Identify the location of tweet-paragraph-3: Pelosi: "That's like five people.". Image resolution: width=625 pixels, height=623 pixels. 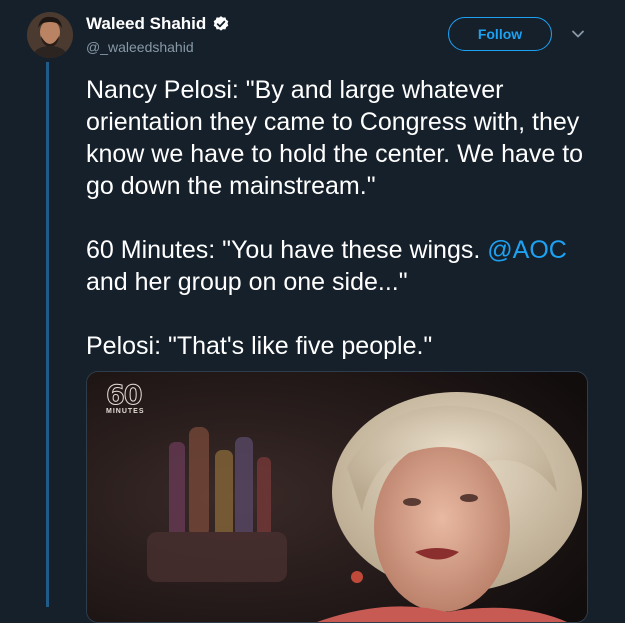
(259, 346).